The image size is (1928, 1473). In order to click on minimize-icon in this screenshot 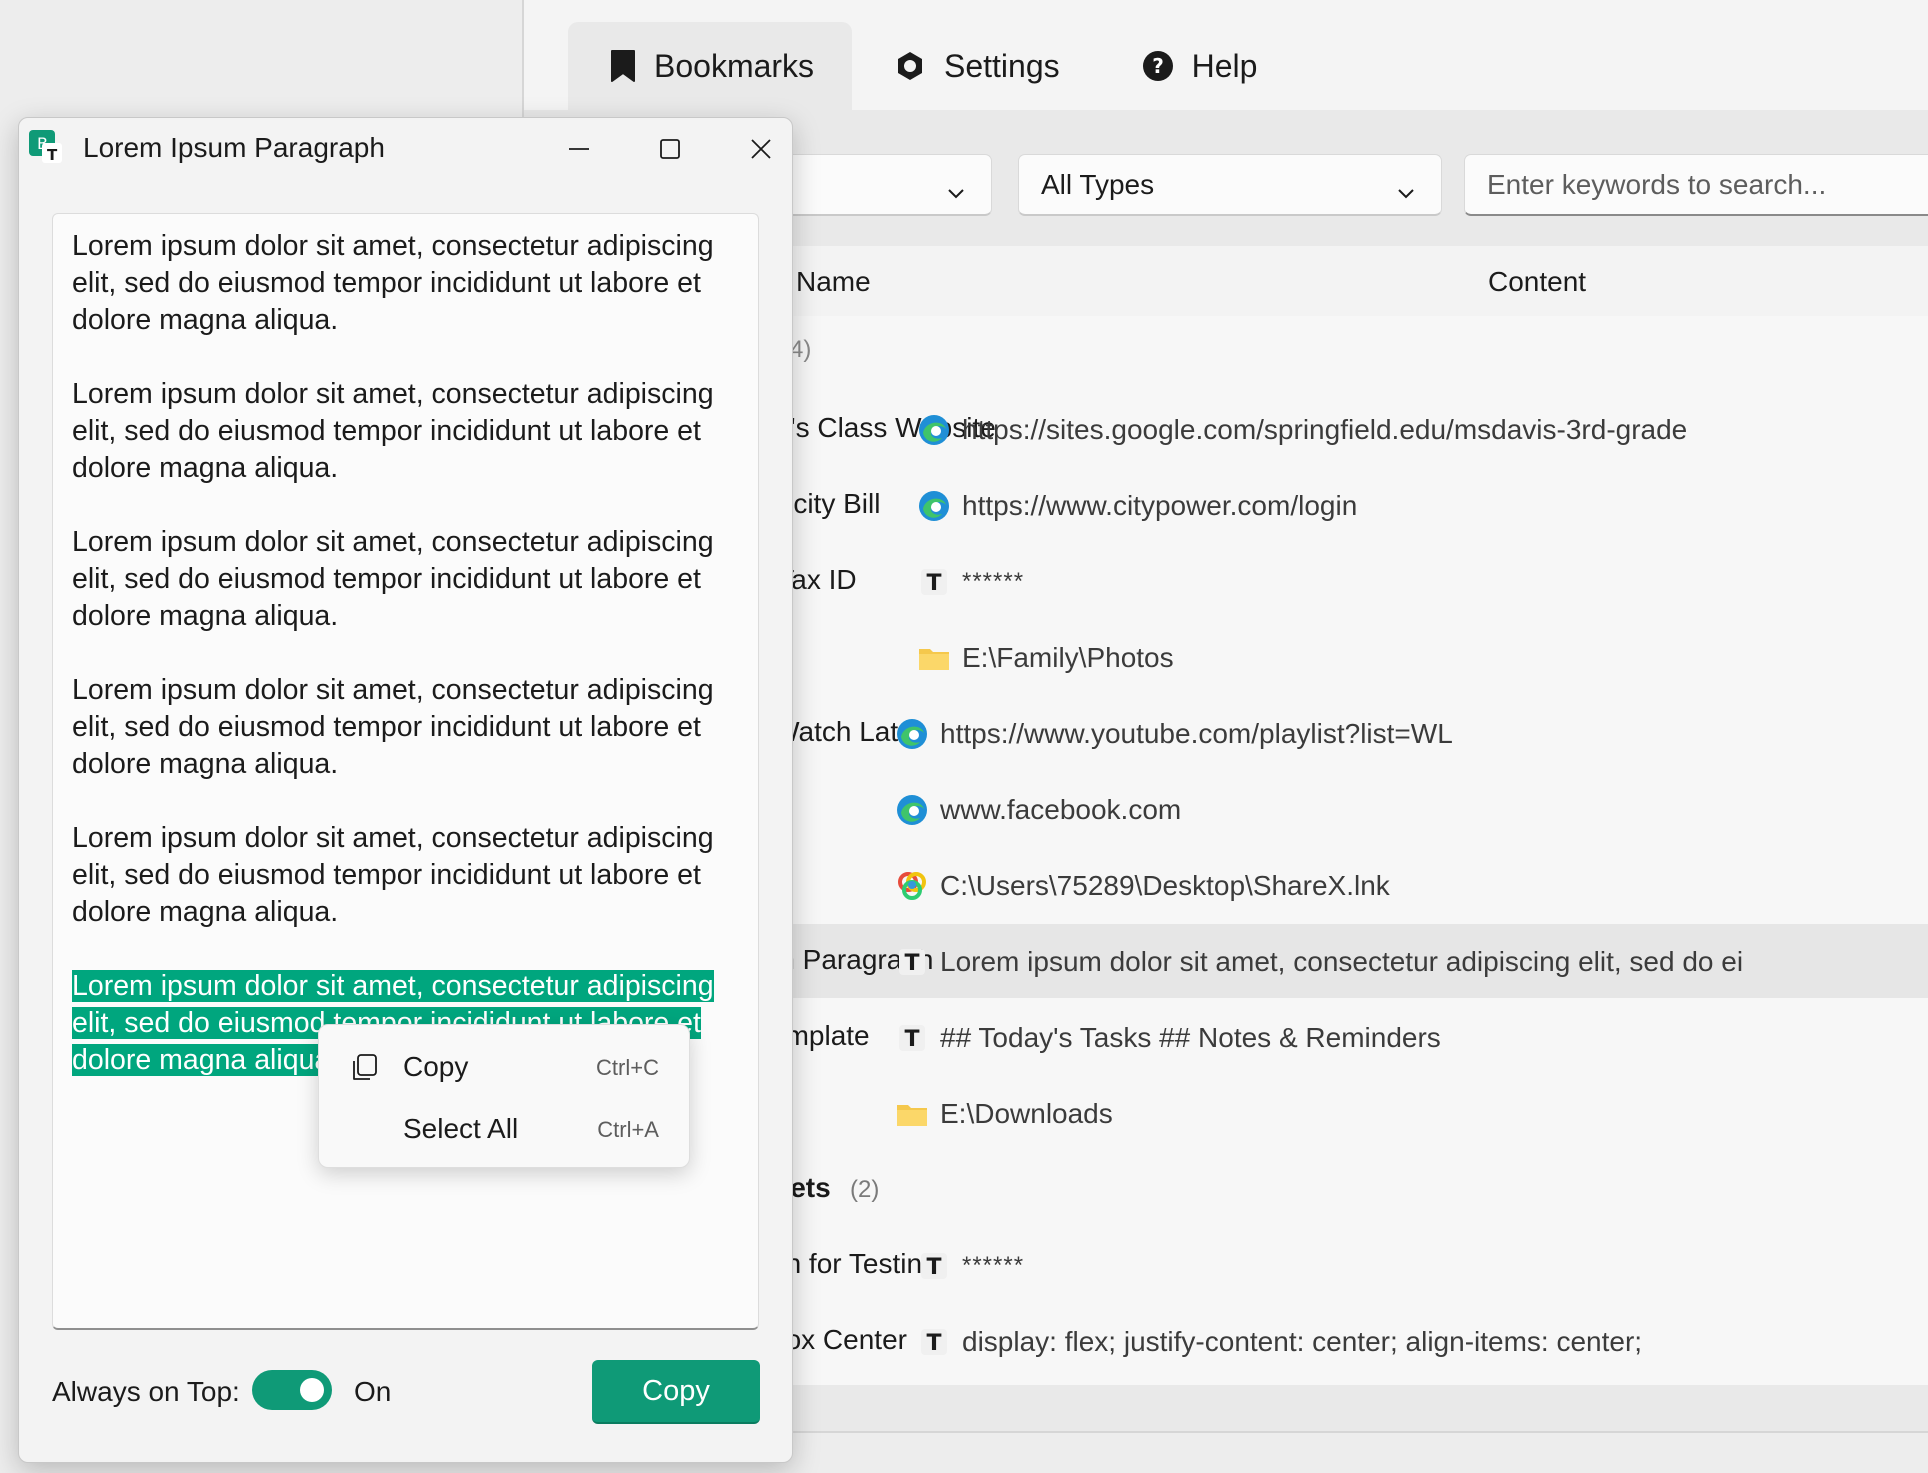, I will do `click(579, 149)`.